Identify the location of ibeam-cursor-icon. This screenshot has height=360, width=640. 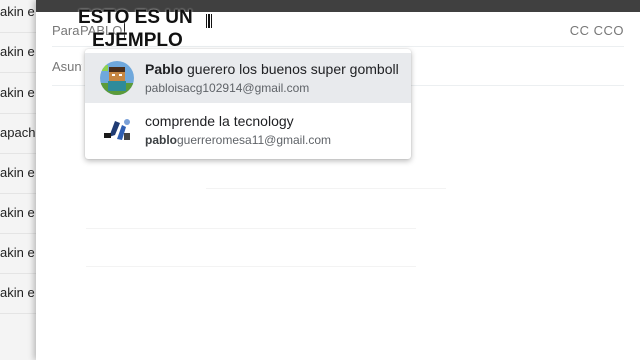
(209, 21).